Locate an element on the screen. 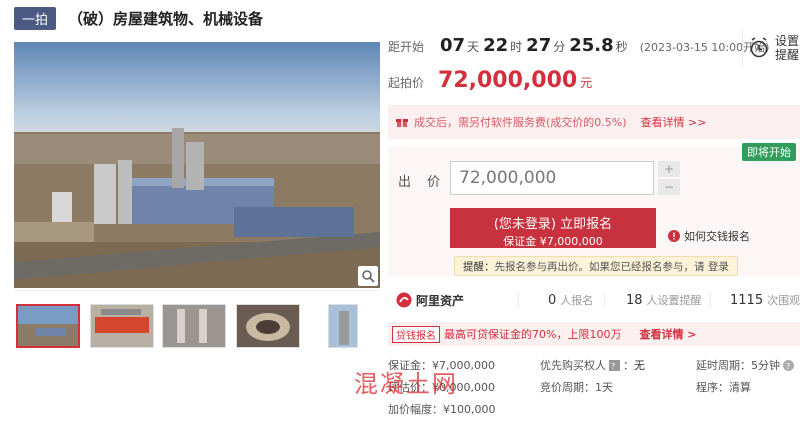 This screenshot has width=800, height=424. how-to-pay-link: 如何交钱报名 is located at coordinates (709, 236).